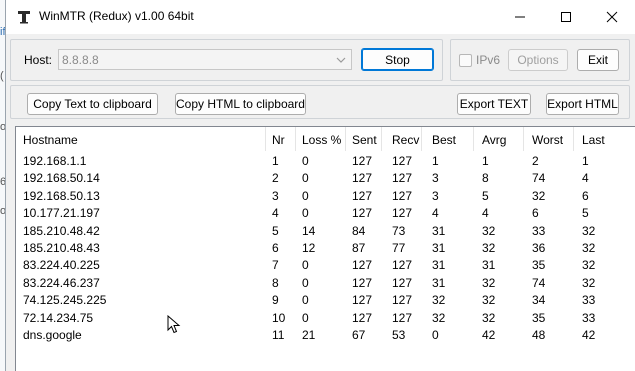 The width and height of the screenshot is (635, 371). Describe the element at coordinates (309, 230) in the screenshot. I see `table-cell: 14` at that location.